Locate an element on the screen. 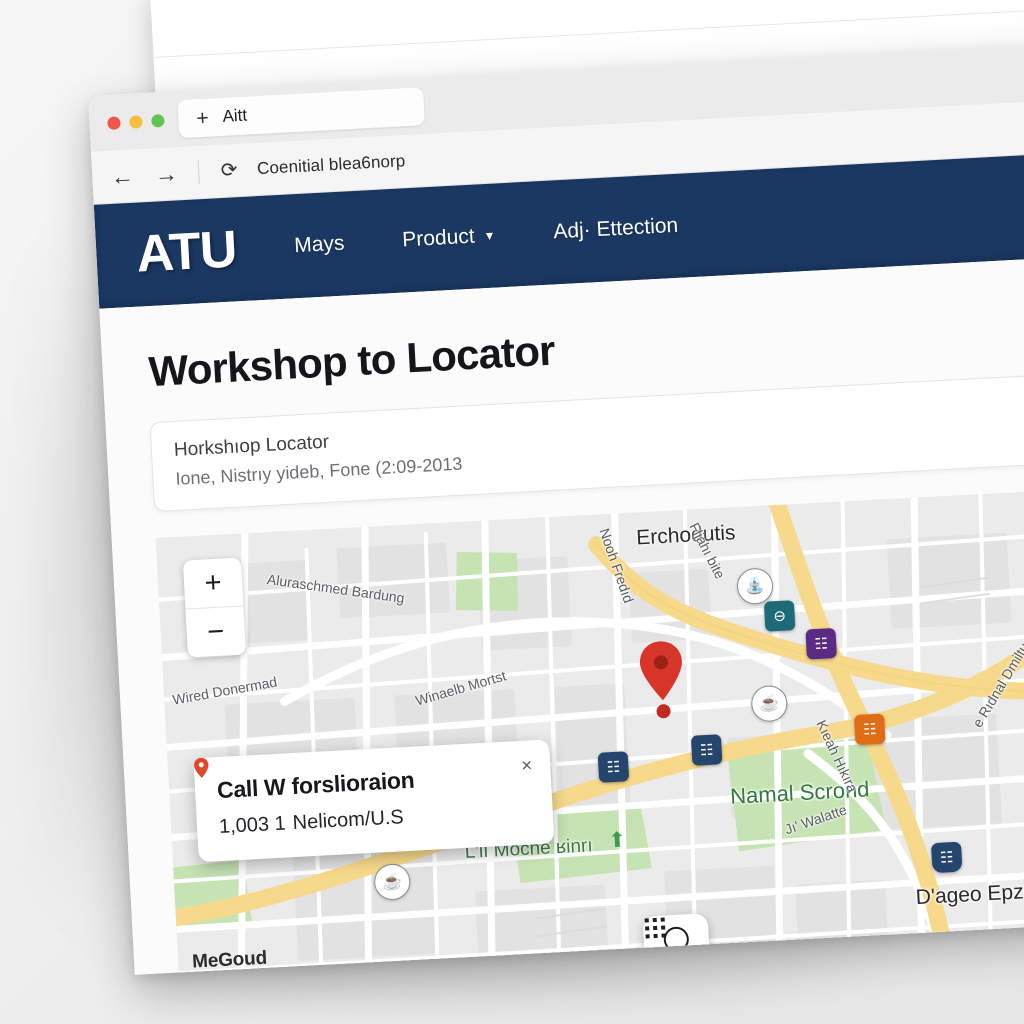  info-card-detail-suffix: Nelicom/U.S is located at coordinates (348, 820).